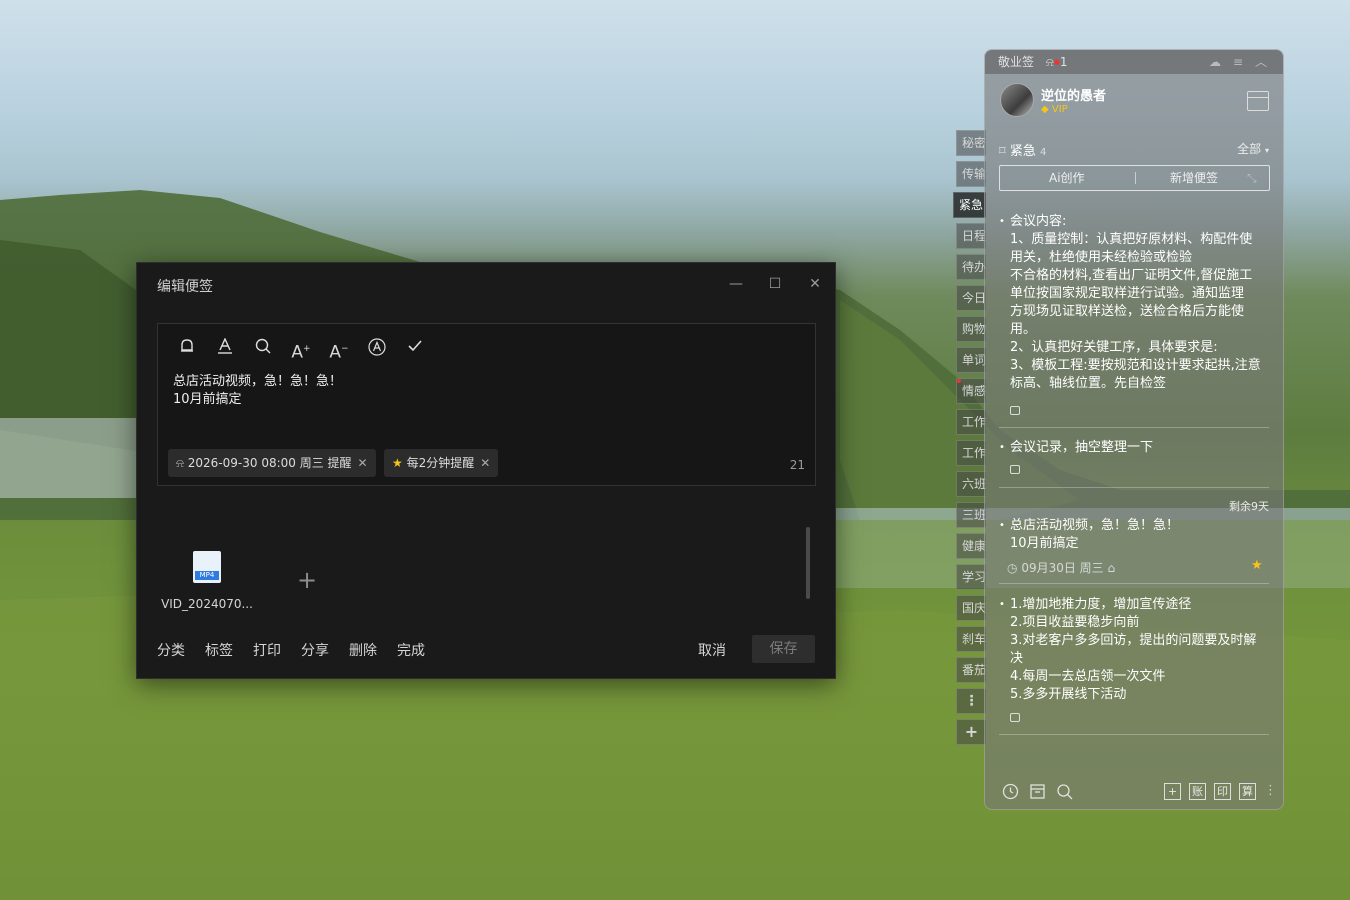 This screenshot has width=1350, height=900. Describe the element at coordinates (1134, 448) in the screenshot. I see `note-card: • 会议记录，抽空整理一下` at that location.